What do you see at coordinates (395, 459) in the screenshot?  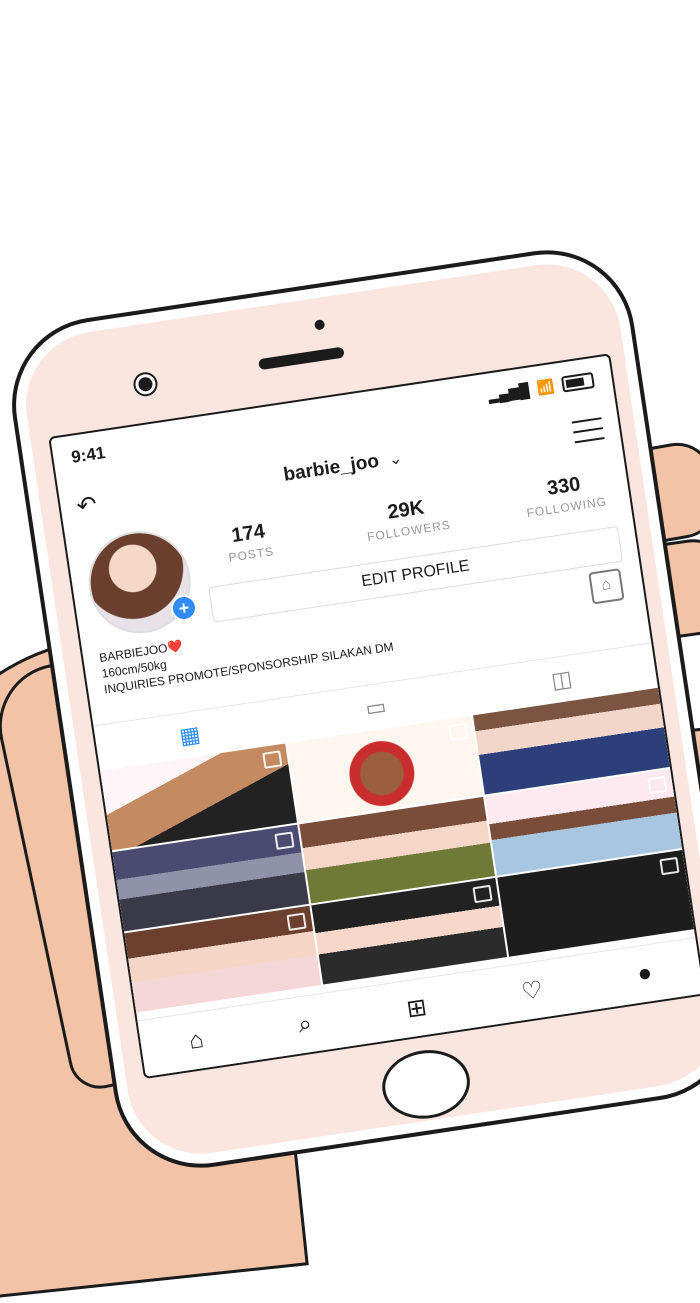 I see `chevron-down-icon: ⌄` at bounding box center [395, 459].